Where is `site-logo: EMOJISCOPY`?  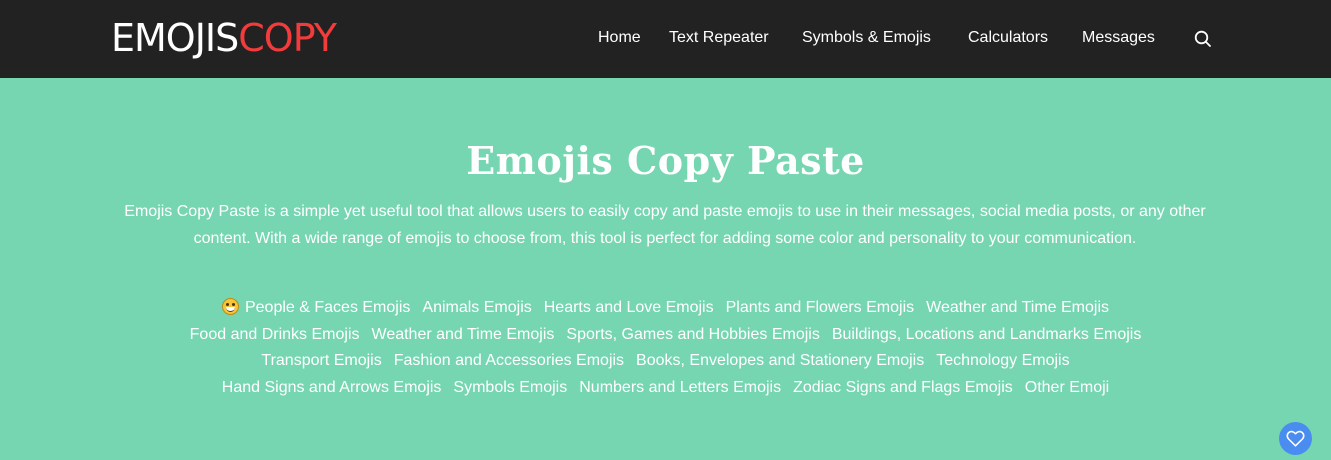
site-logo: EMOJISCOPY is located at coordinates (224, 38).